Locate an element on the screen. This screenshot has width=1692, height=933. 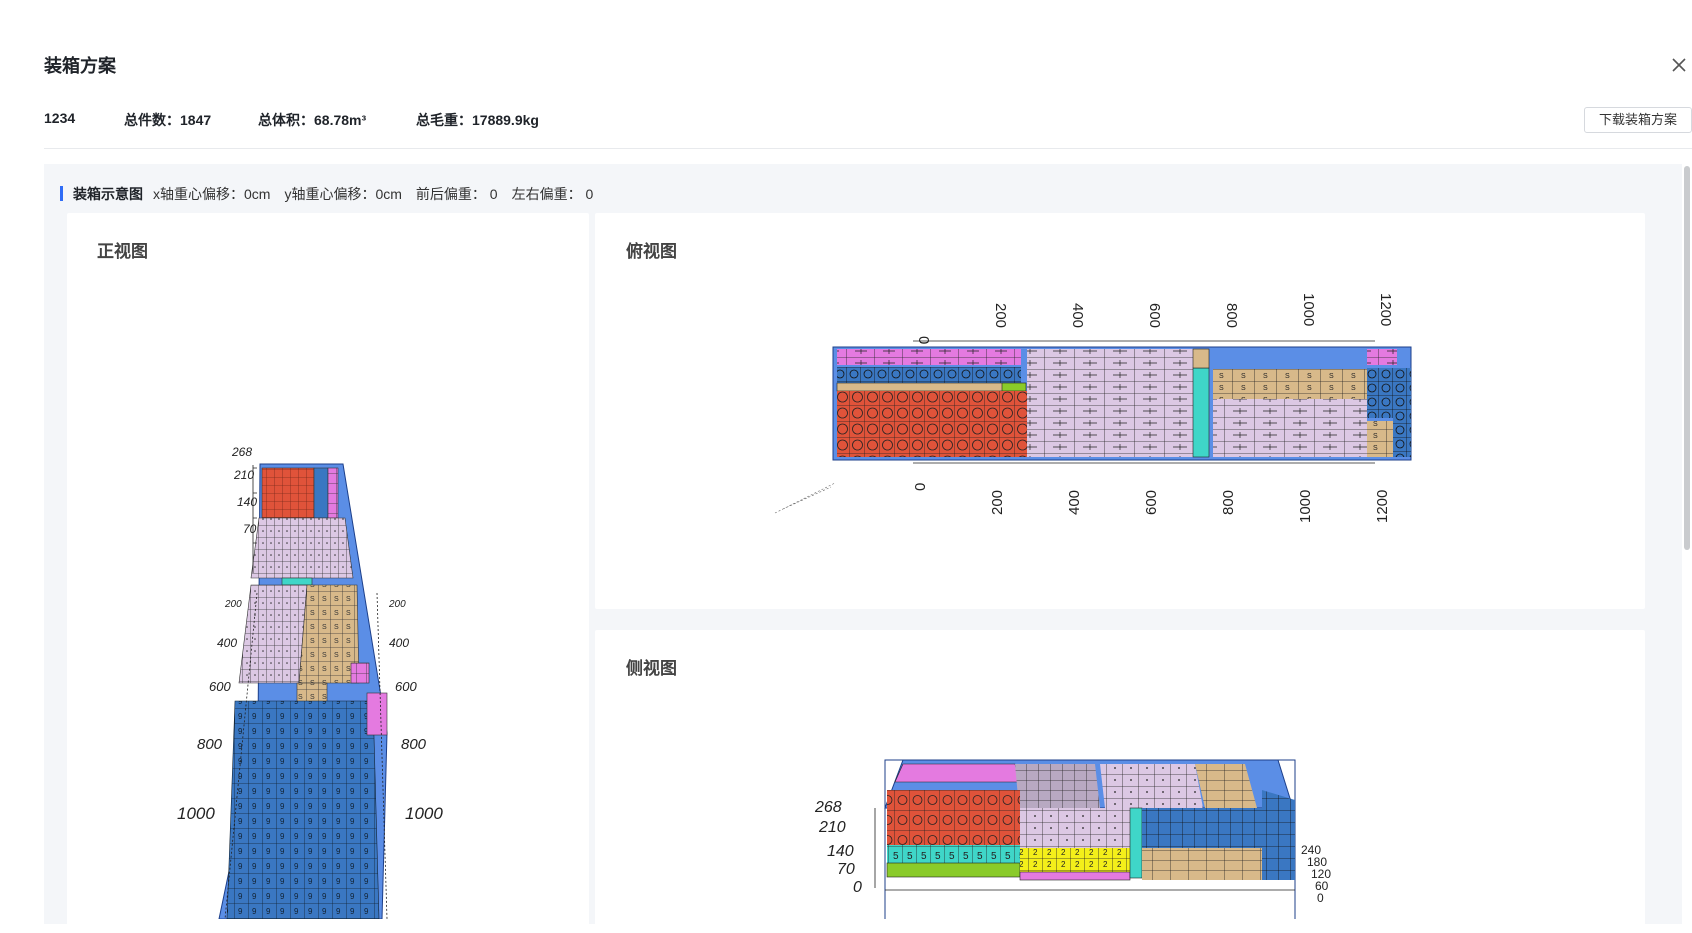
side-tick-0: 0 is located at coordinates (857, 887).